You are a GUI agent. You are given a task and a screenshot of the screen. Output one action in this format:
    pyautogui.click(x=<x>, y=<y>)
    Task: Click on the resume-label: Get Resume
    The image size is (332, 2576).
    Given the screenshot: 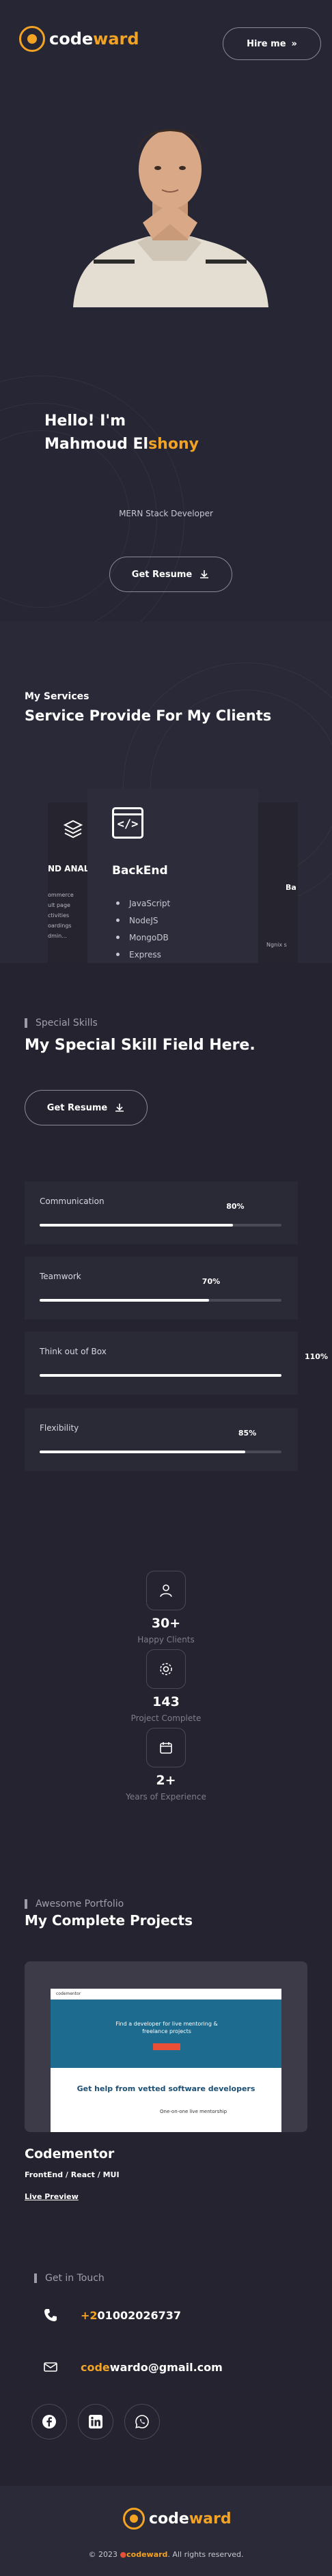 What is the action you would take?
    pyautogui.click(x=162, y=574)
    